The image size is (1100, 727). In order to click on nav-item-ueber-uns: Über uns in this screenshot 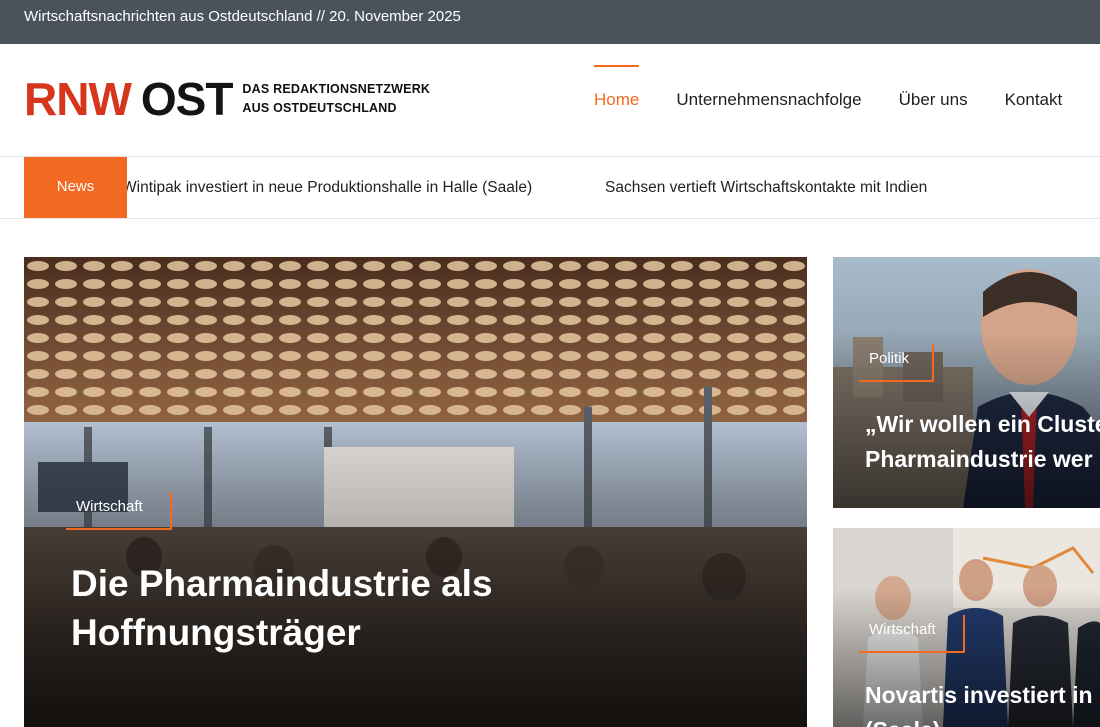, I will do `click(933, 100)`.